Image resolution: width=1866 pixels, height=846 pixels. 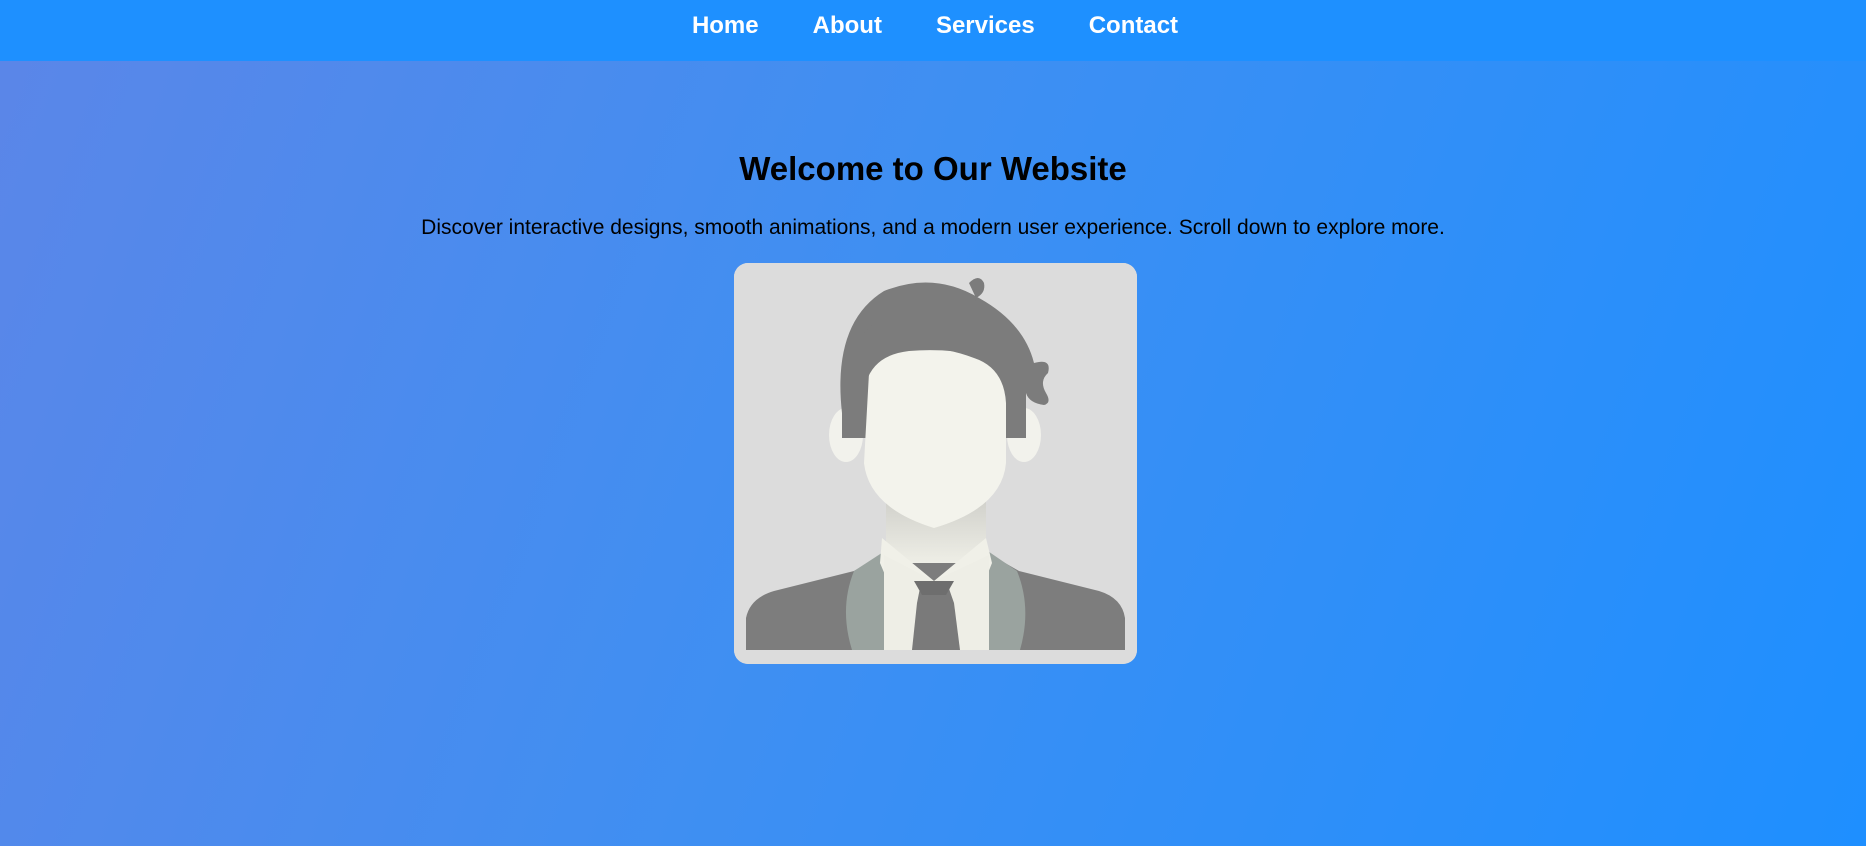 What do you see at coordinates (933, 168) in the screenshot?
I see `hero-title: Welcome to Our Website` at bounding box center [933, 168].